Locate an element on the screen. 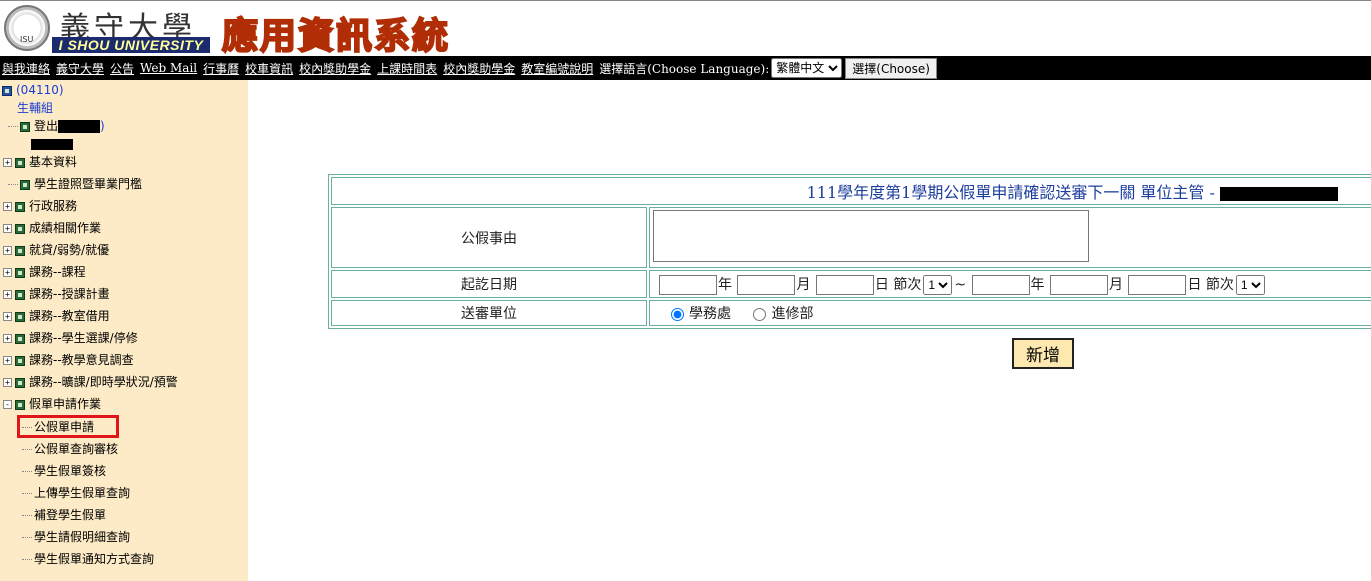  tree-root: (04110) is located at coordinates (33, 90).